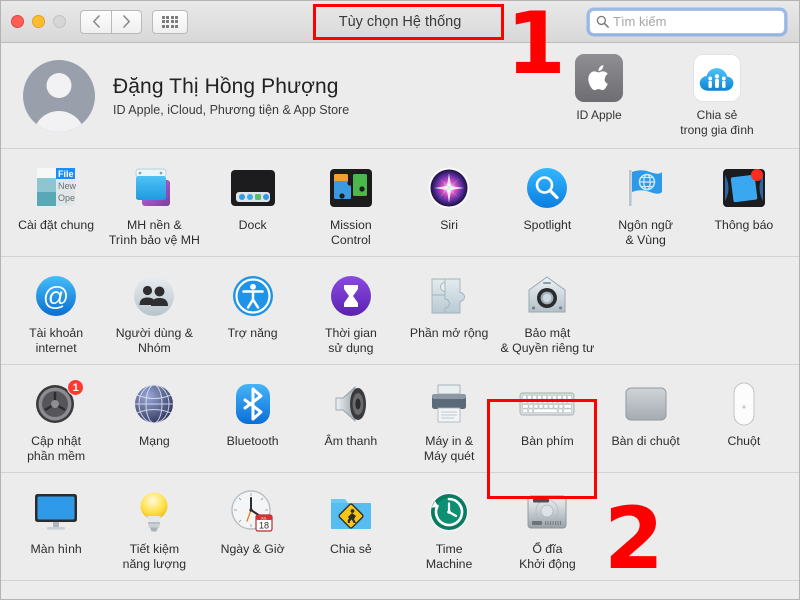 The image size is (800, 600). Describe the element at coordinates (602, 21) in the screenshot. I see `search-icon` at that location.